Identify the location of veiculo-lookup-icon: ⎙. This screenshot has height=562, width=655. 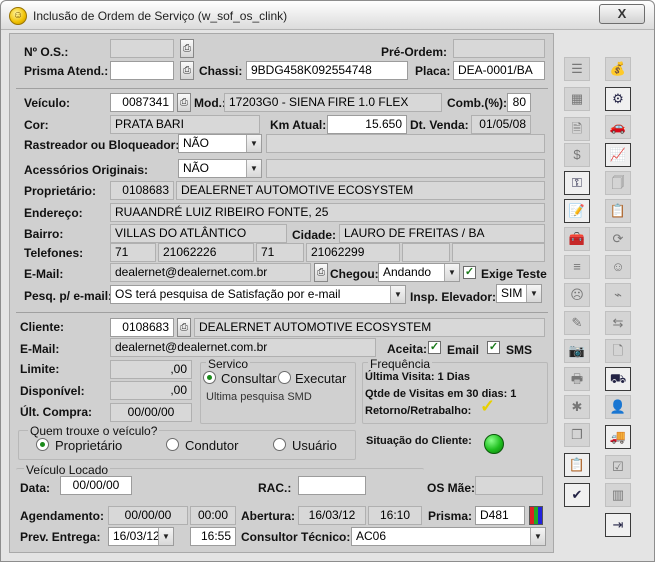
(184, 102).